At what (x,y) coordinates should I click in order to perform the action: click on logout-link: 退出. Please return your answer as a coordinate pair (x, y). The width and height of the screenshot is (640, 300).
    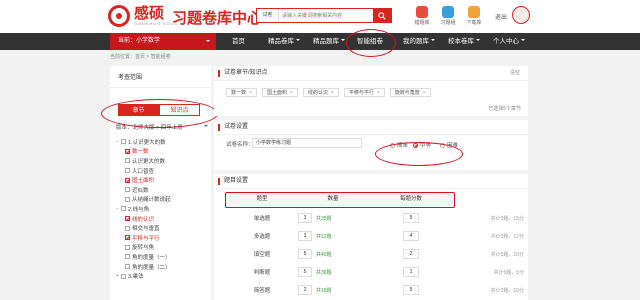
    Looking at the image, I should click on (501, 16).